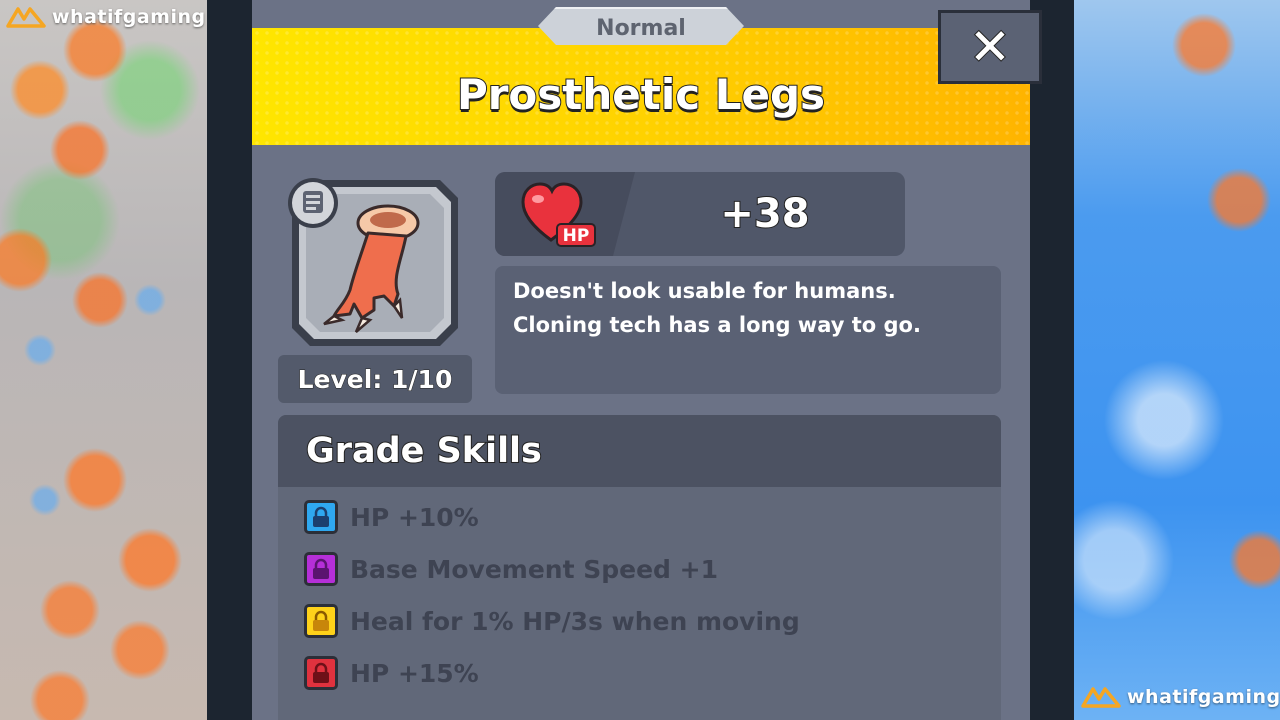 The width and height of the screenshot is (1280, 720). I want to click on description-line: Doesn't look usable for humans., so click(704, 291).